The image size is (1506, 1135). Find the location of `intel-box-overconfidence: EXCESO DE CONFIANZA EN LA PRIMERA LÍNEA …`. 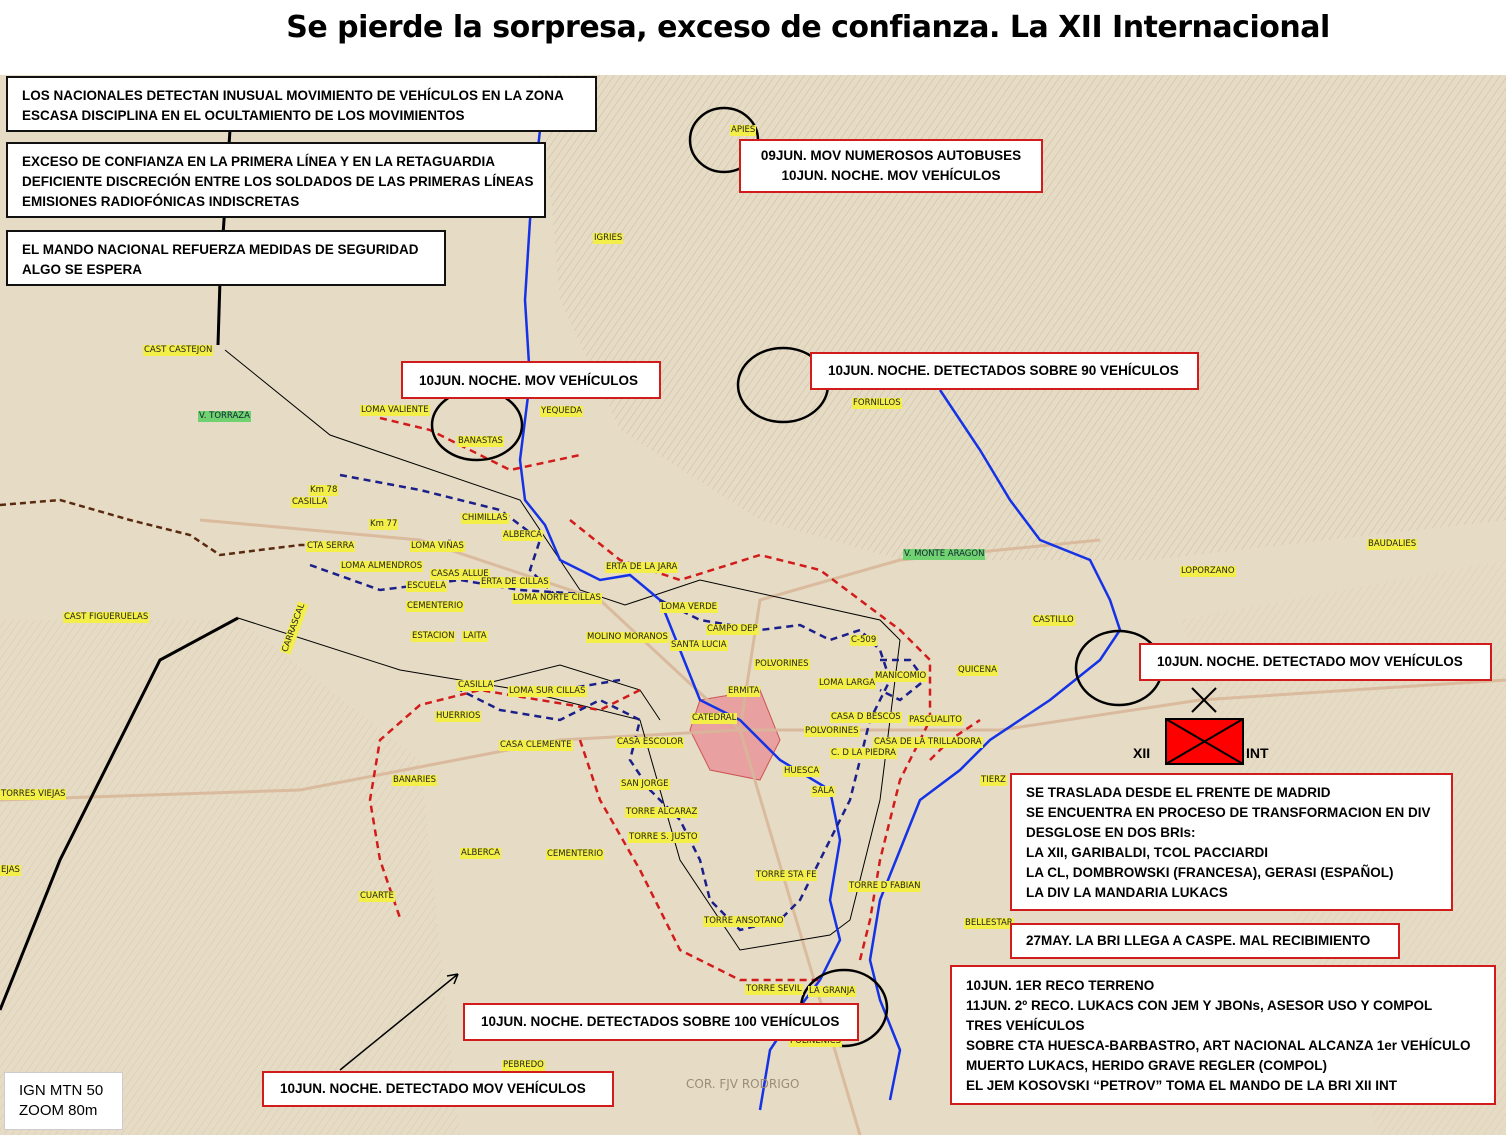

intel-box-overconfidence: EXCESO DE CONFIANZA EN LA PRIMERA LÍNEA … is located at coordinates (276, 180).